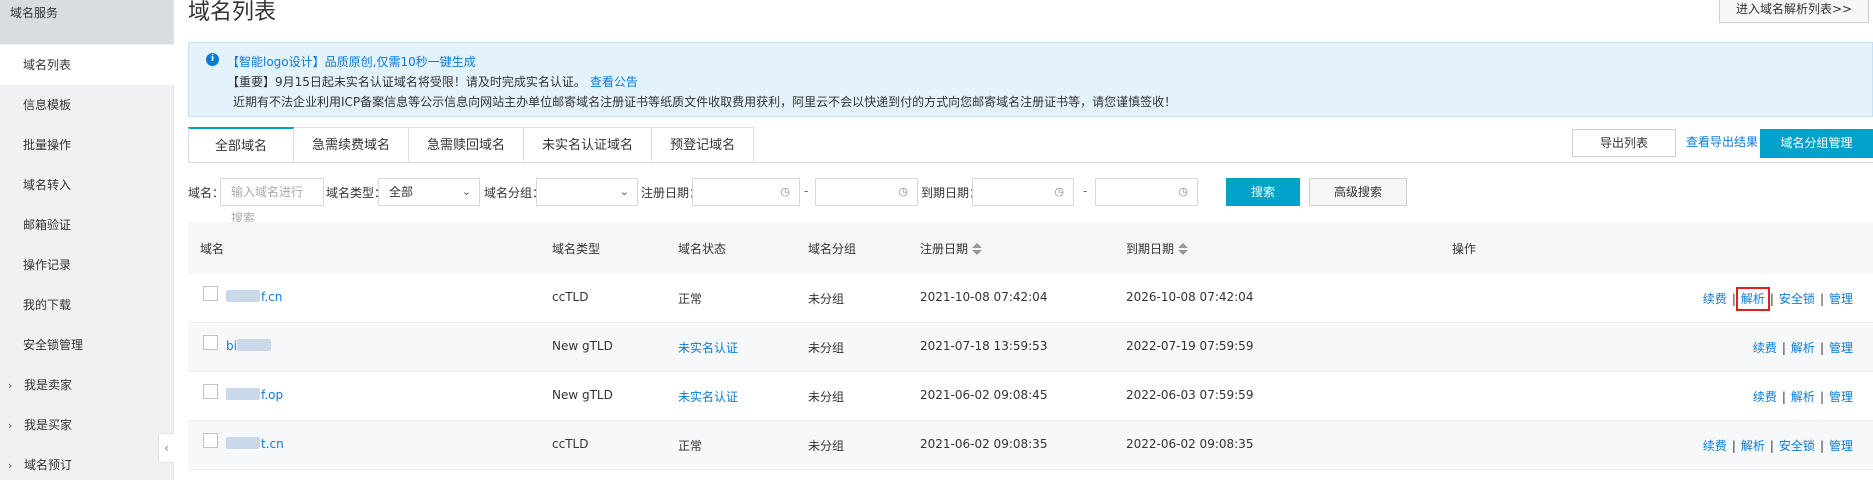  What do you see at coordinates (570, 444) in the screenshot?
I see `domain-type: ccTLD` at bounding box center [570, 444].